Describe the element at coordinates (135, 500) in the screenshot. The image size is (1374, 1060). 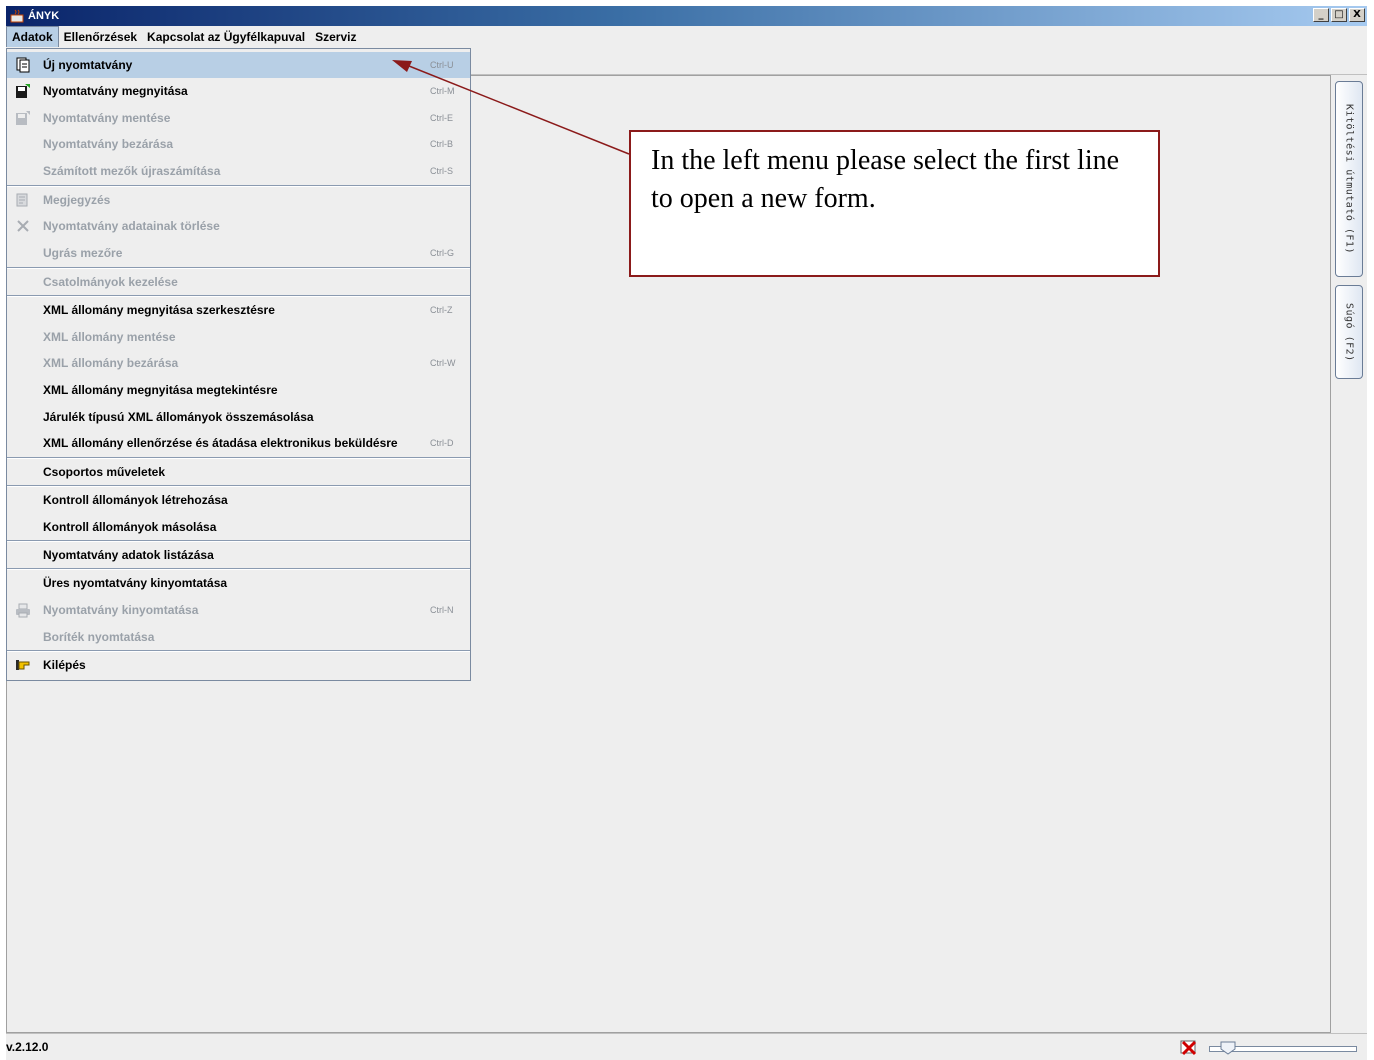
I see `menu-item-label: Kontroll állományok létrehozása` at that location.